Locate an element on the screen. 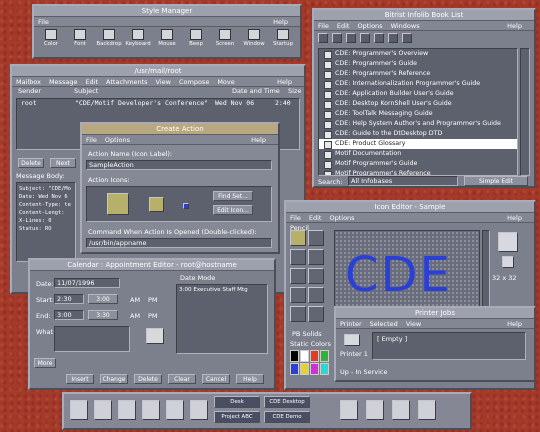  end-dropdown: 3:30 is located at coordinates (103, 315).